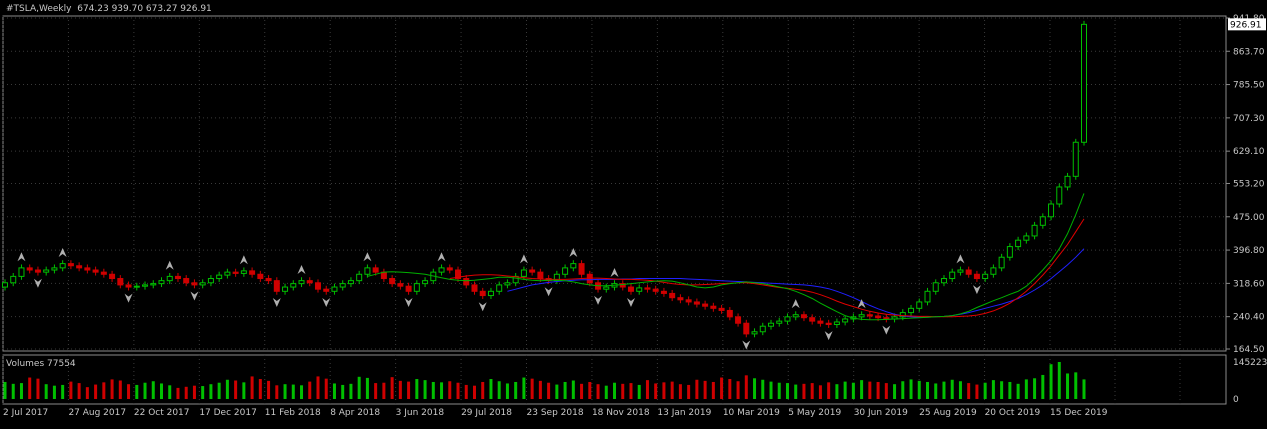 The image size is (1267, 429). Describe the element at coordinates (355, 413) in the screenshot. I see `x-tick-label: 8 Apr 2018` at that location.